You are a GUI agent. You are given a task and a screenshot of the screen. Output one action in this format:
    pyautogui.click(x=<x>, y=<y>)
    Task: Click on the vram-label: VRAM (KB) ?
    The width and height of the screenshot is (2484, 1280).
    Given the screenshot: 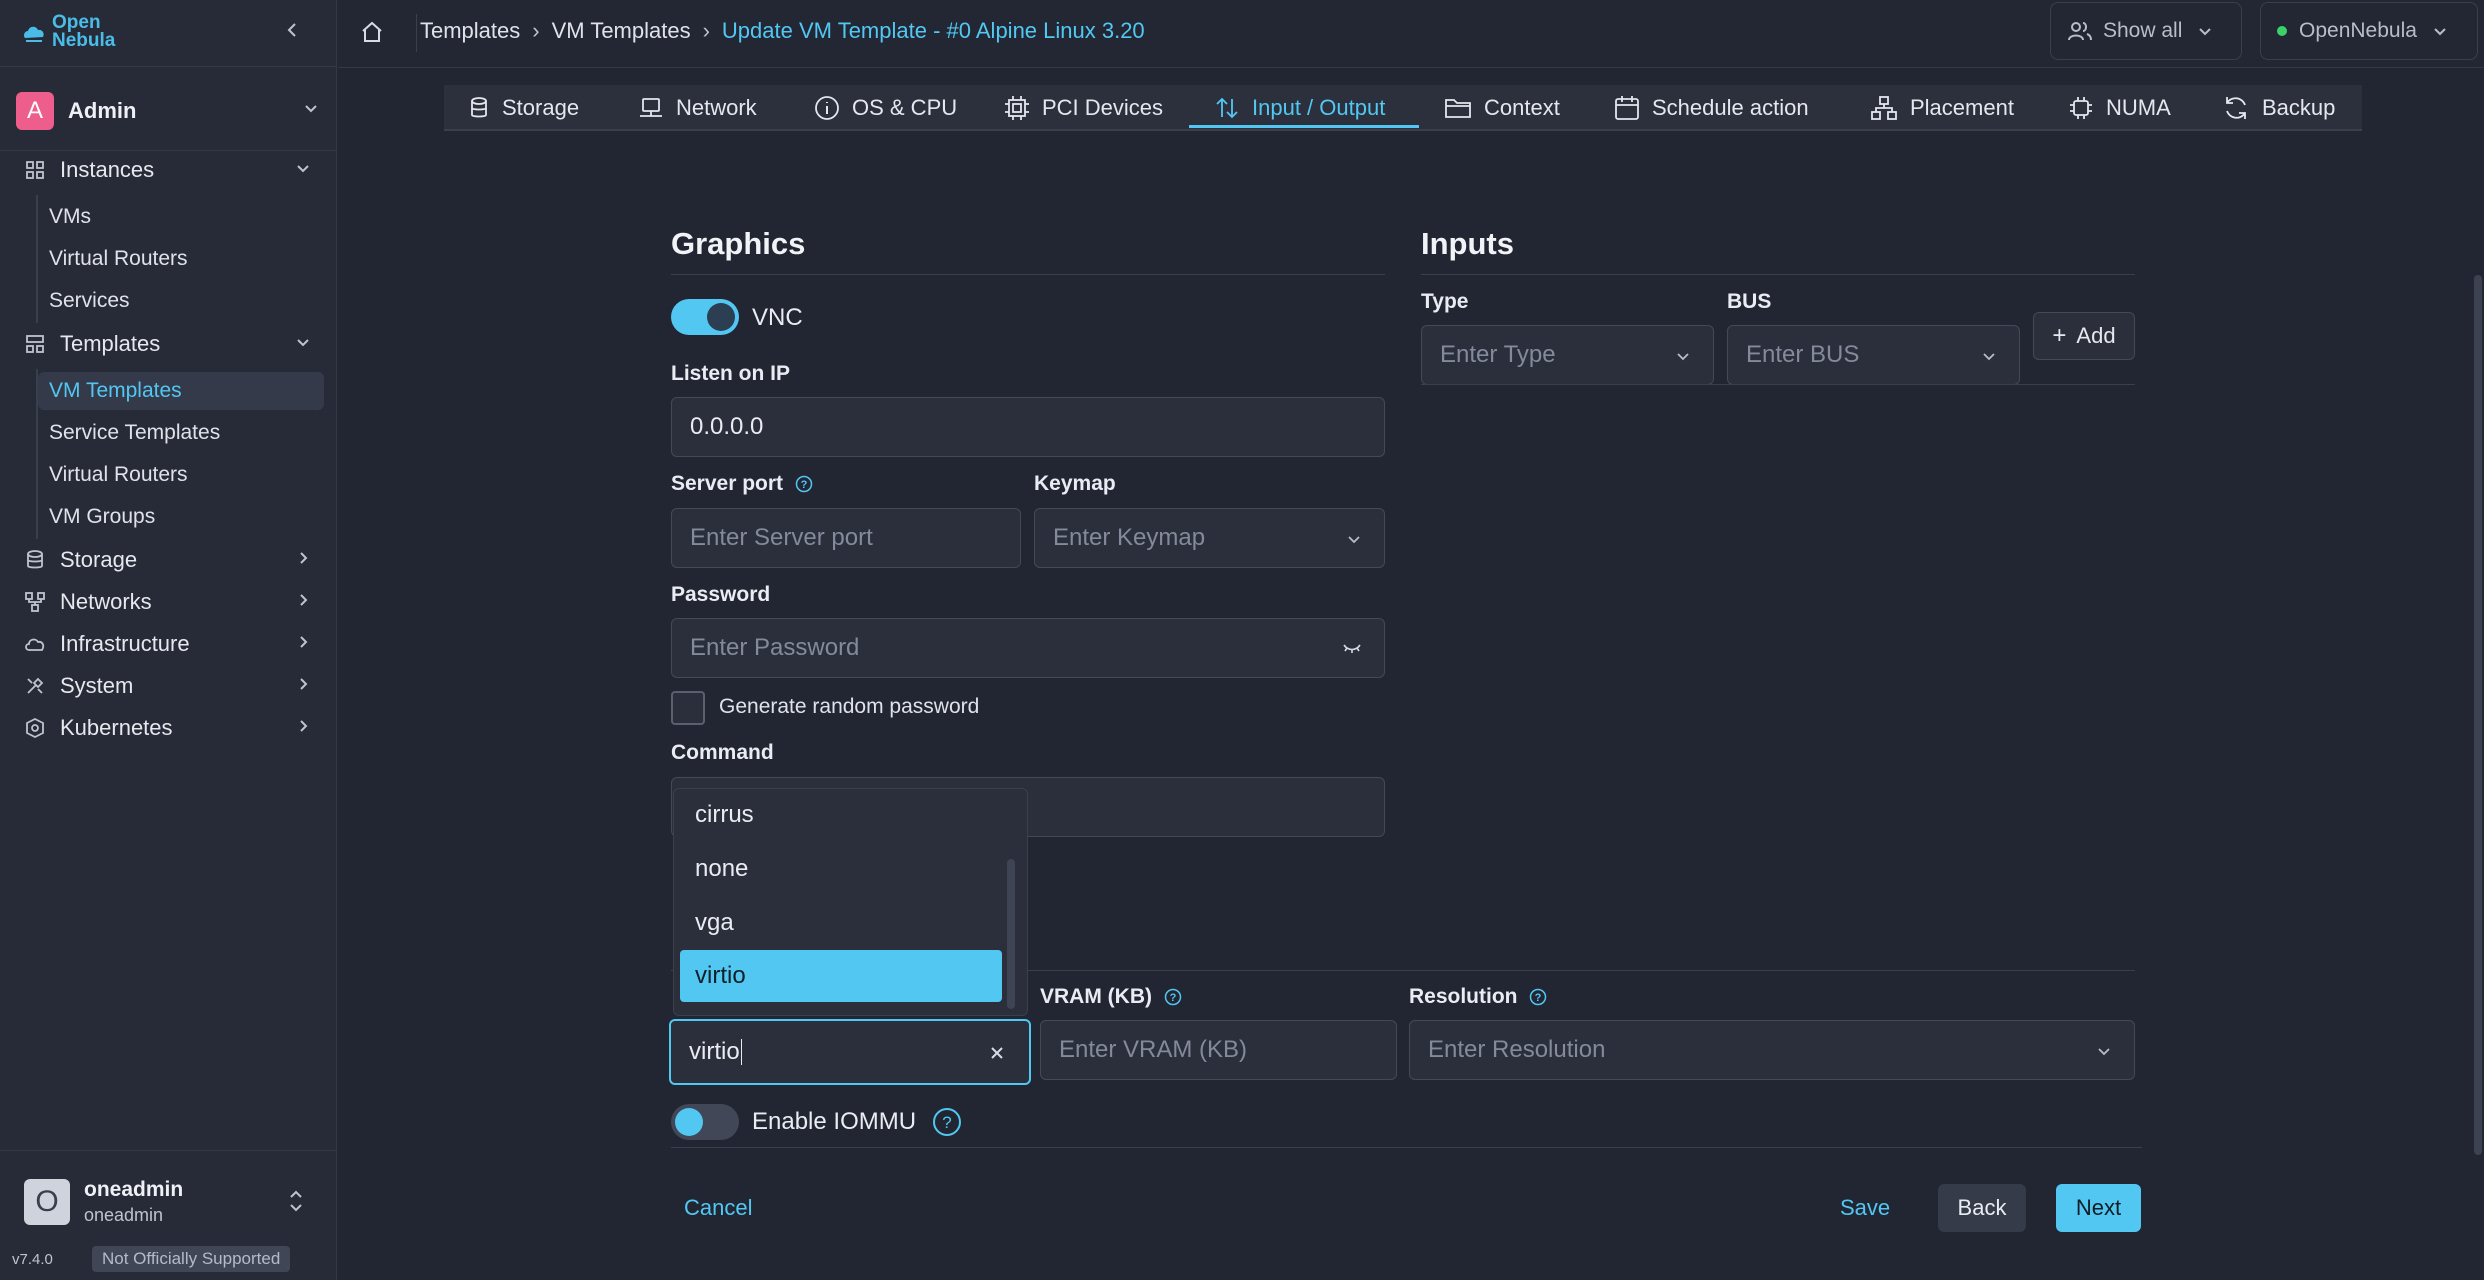 What is the action you would take?
    pyautogui.click(x=1111, y=997)
    